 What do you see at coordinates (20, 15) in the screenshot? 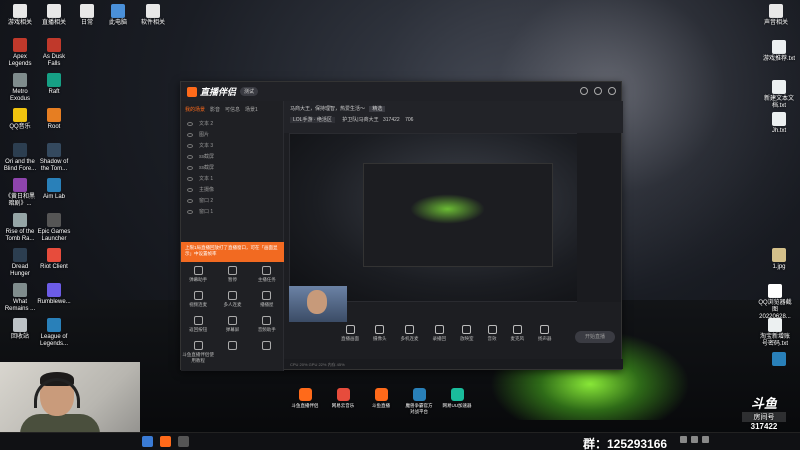
I see `desktop-icon: 游戏相关` at bounding box center [20, 15].